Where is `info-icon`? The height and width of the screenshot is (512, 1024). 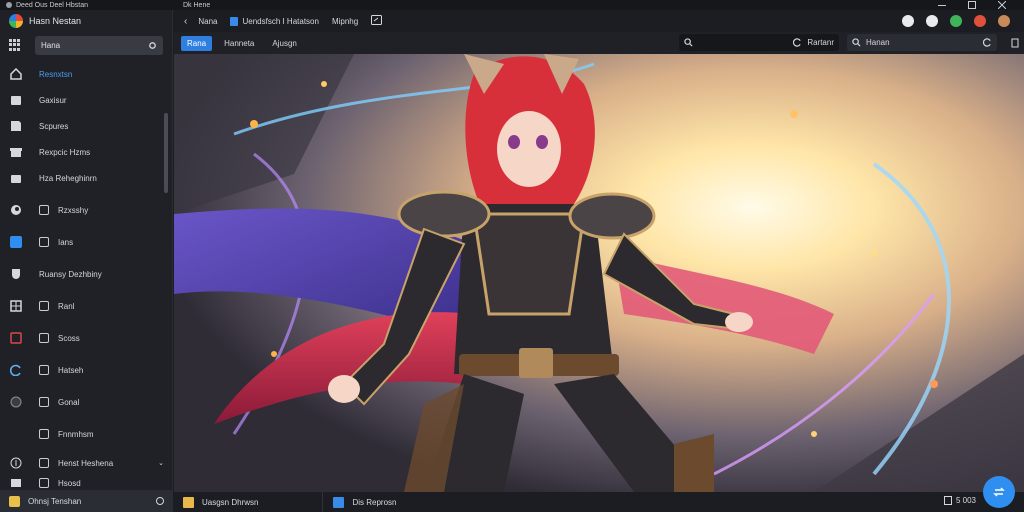 info-icon is located at coordinates (908, 21).